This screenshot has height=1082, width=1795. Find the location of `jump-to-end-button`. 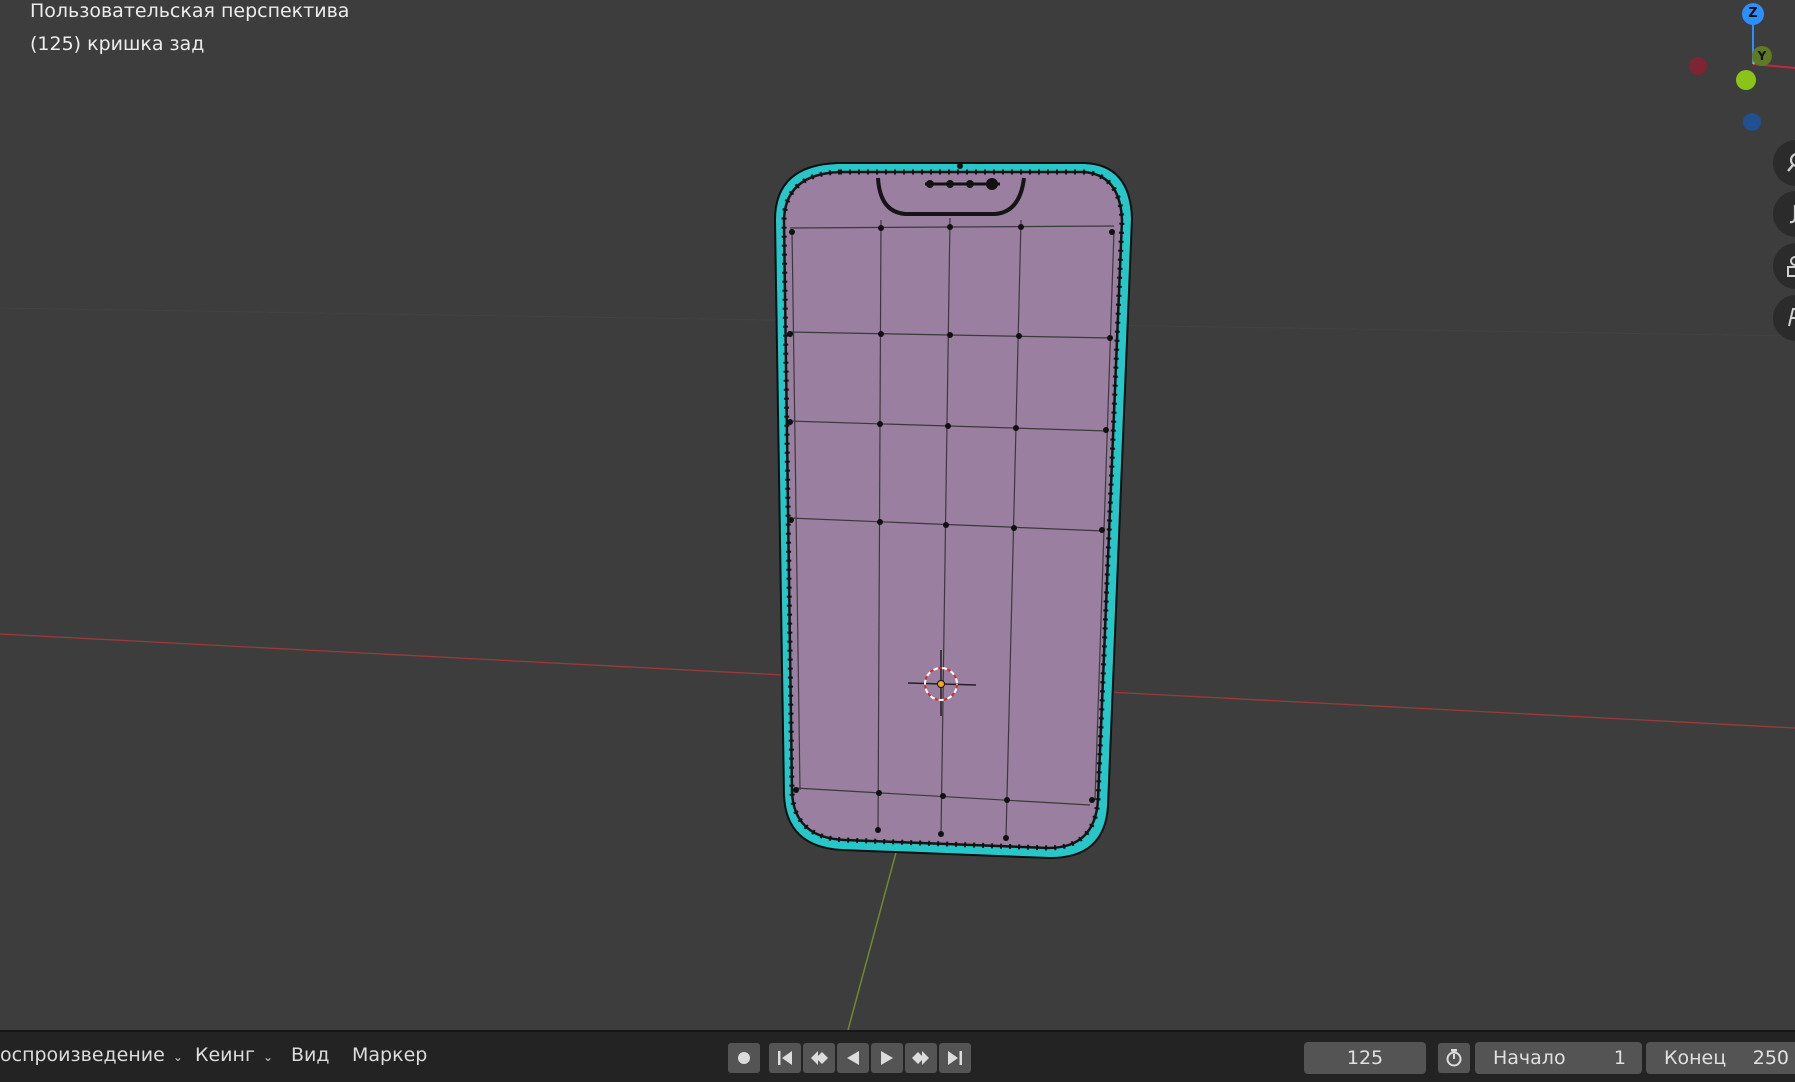

jump-to-end-button is located at coordinates (955, 1058).